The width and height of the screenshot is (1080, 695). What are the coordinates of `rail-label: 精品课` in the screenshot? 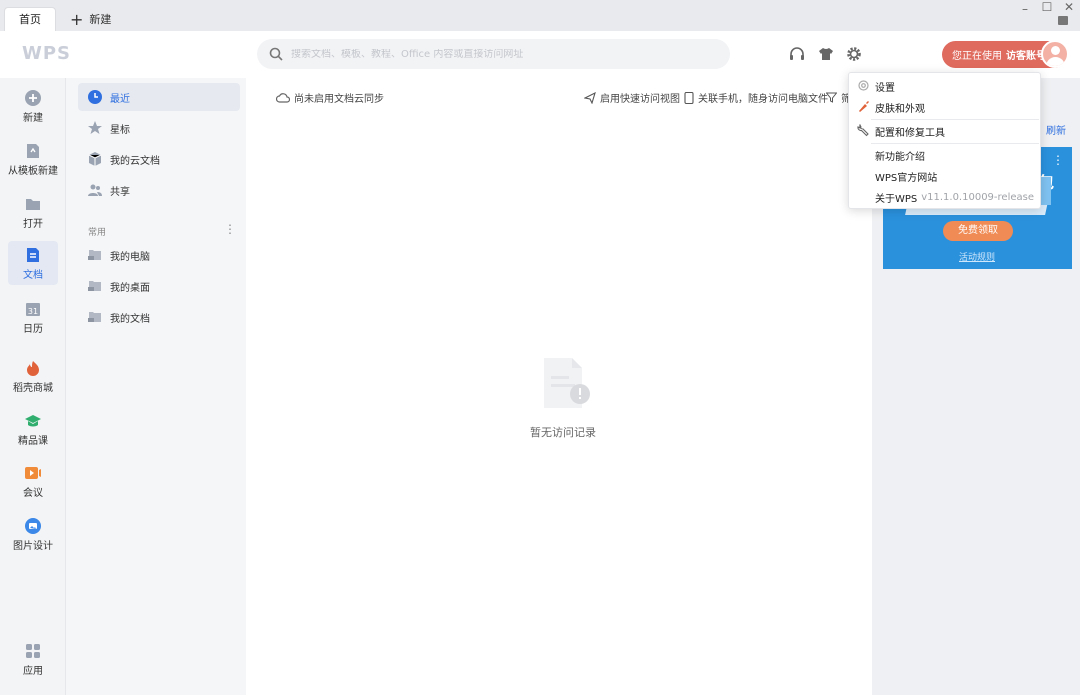 It's located at (33, 441).